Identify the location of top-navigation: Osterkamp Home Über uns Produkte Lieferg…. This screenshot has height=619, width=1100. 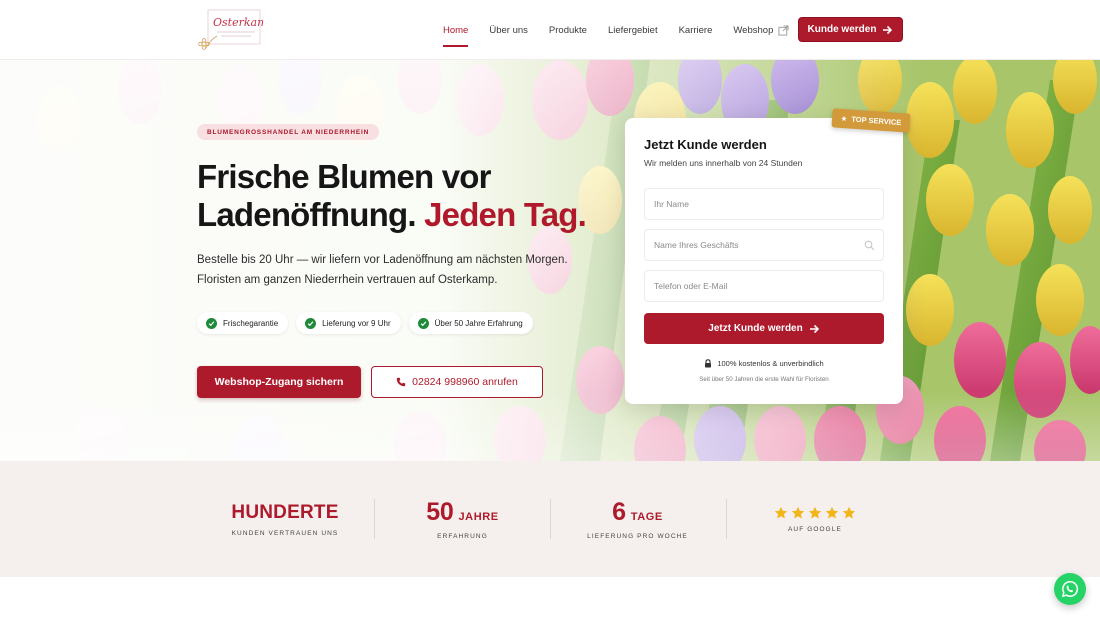
(550, 30).